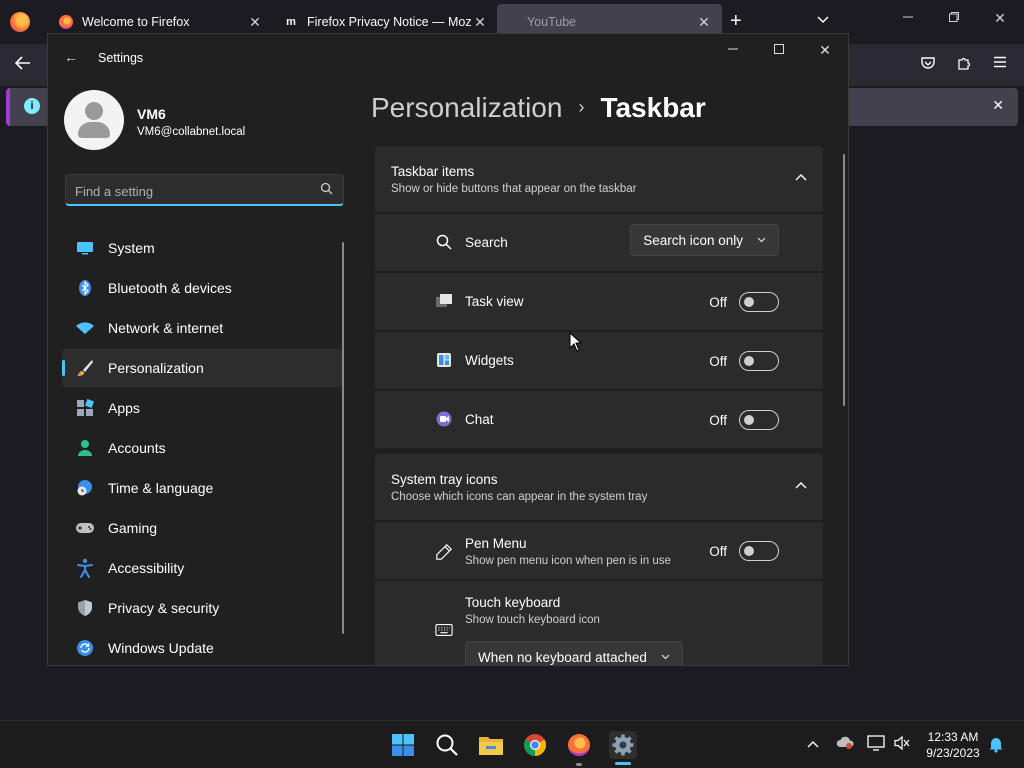  Describe the element at coordinates (466, 107) in the screenshot. I see `breadcrumb-parent: Personalization` at that location.